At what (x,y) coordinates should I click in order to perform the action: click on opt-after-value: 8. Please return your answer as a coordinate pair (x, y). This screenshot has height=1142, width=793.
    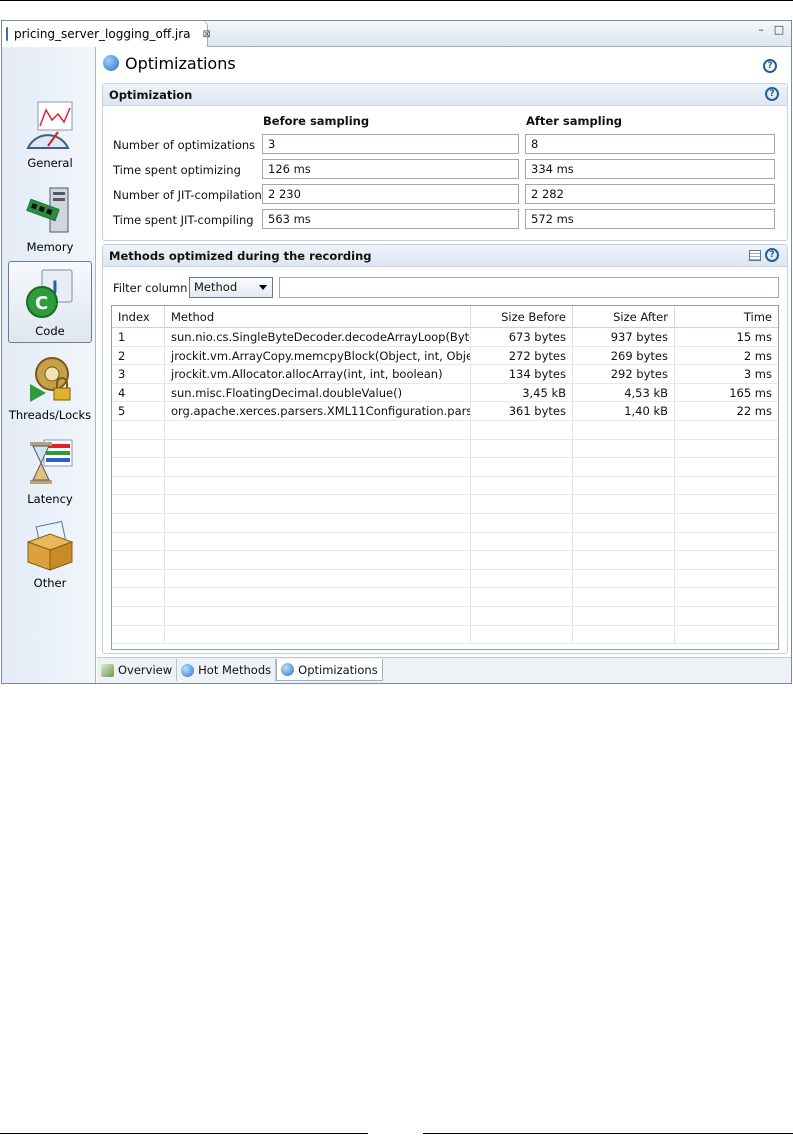
    Looking at the image, I should click on (650, 144).